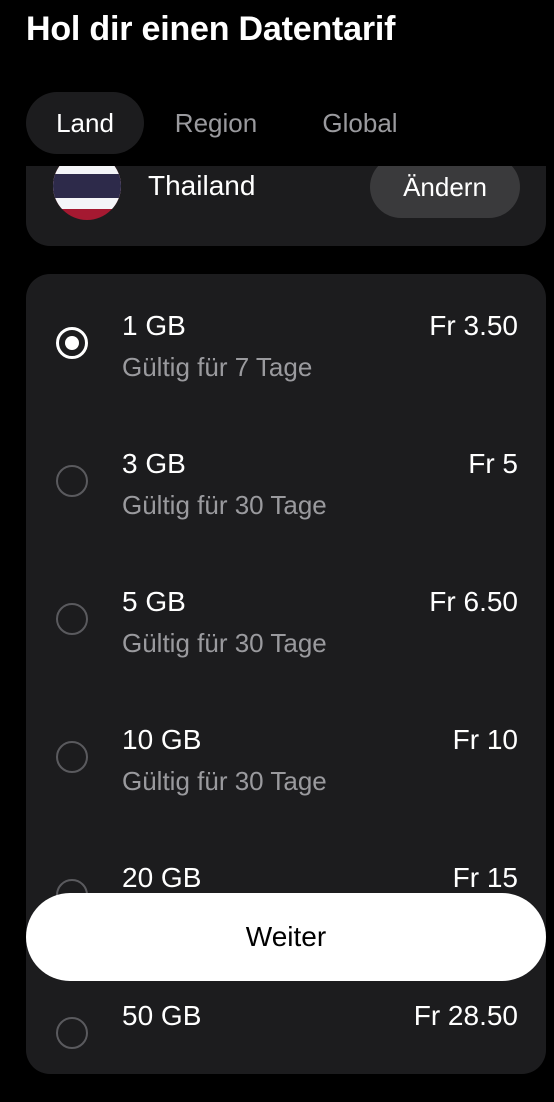  What do you see at coordinates (154, 601) in the screenshot?
I see `plan-size: 5 GB` at bounding box center [154, 601].